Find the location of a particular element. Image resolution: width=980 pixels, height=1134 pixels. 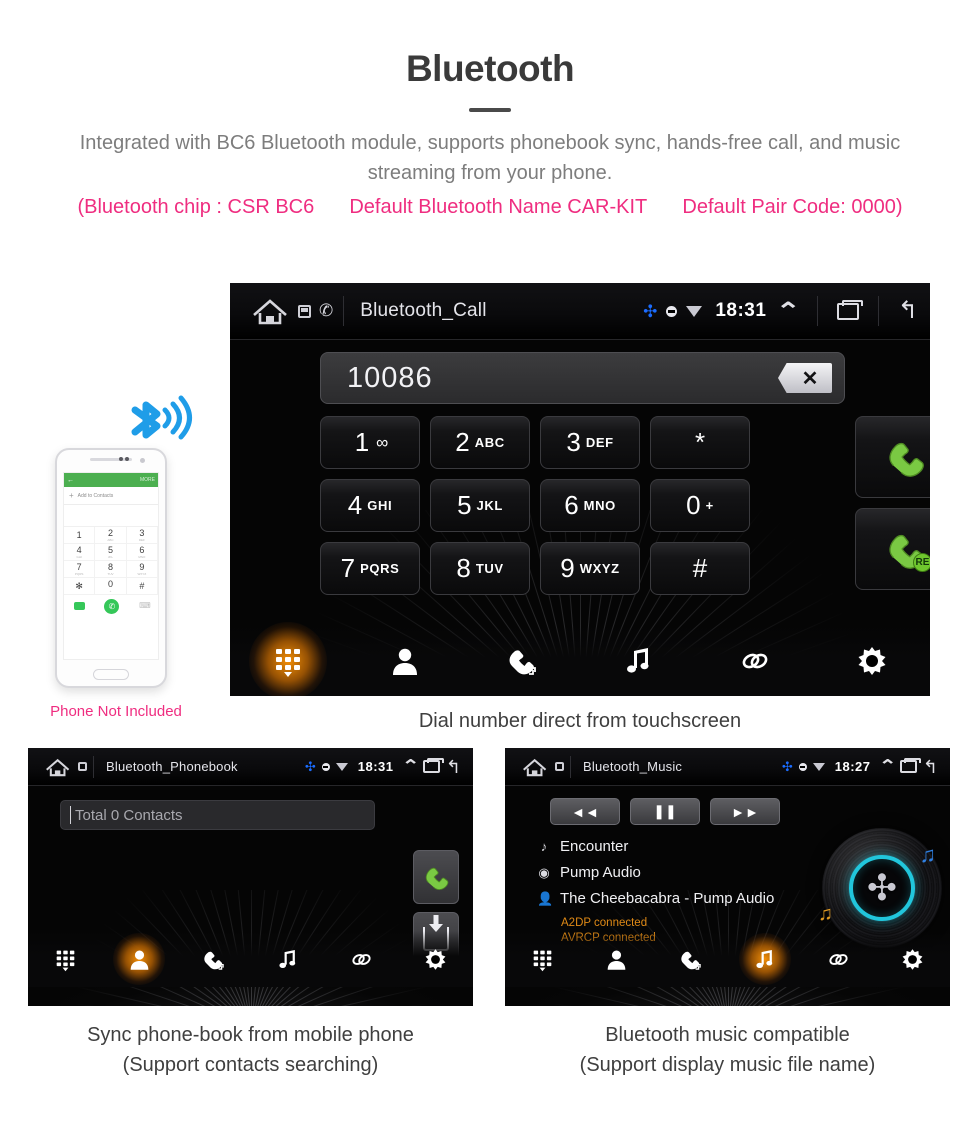

dialpad-key-9: 9 WXYZ is located at coordinates (590, 568).